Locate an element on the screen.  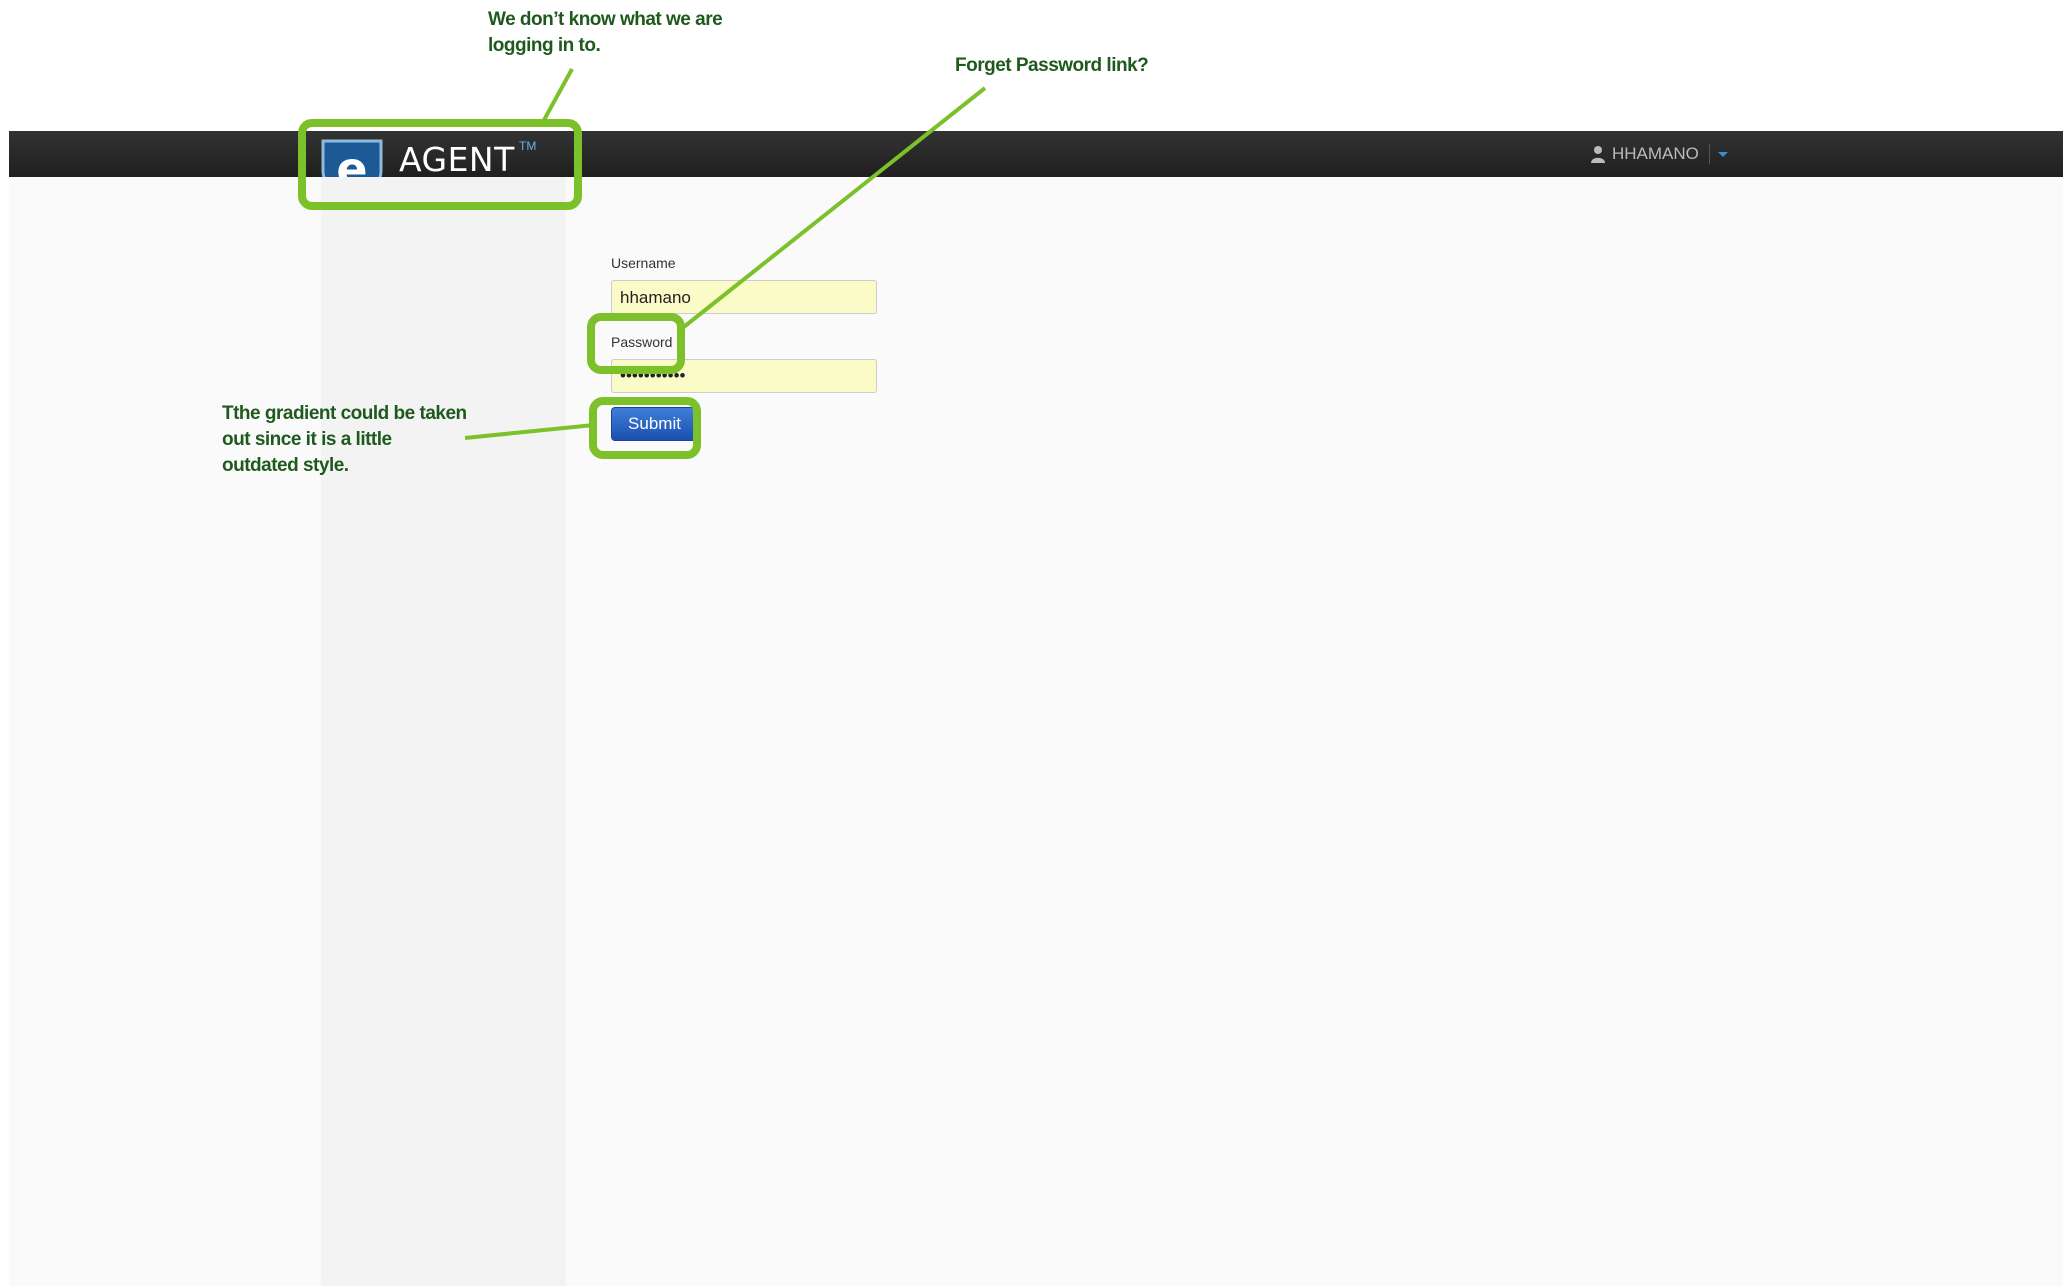
password-note: Forget Password link? is located at coordinates (1052, 65).